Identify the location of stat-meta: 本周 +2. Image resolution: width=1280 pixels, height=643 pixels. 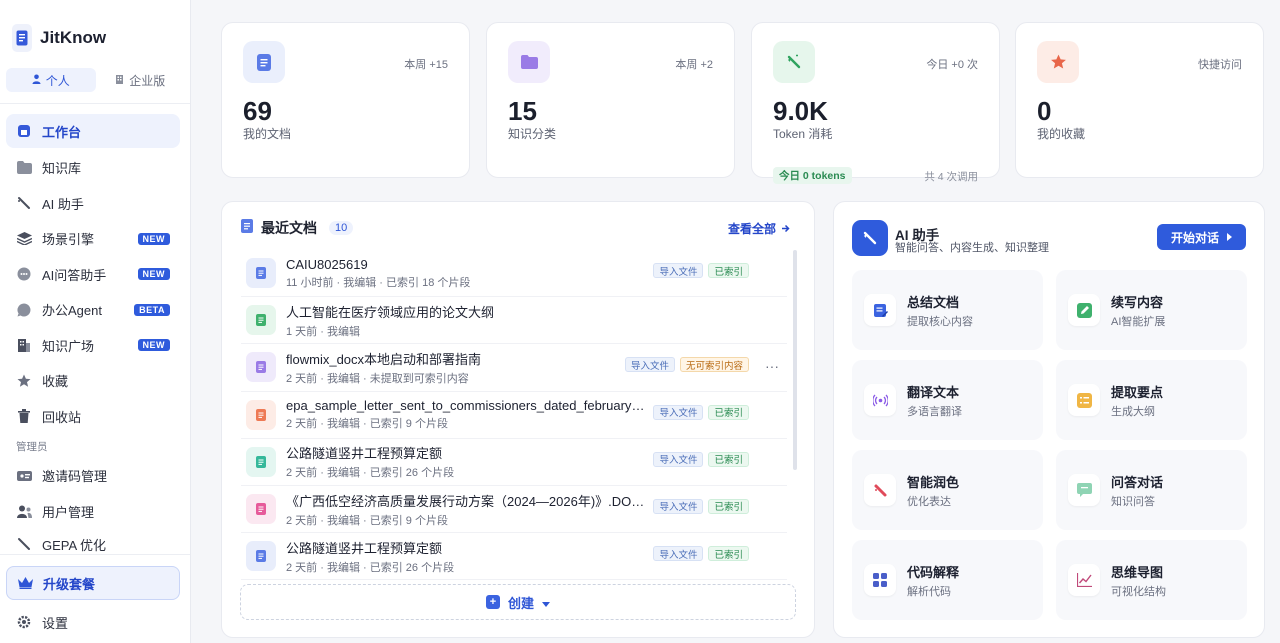
(694, 65).